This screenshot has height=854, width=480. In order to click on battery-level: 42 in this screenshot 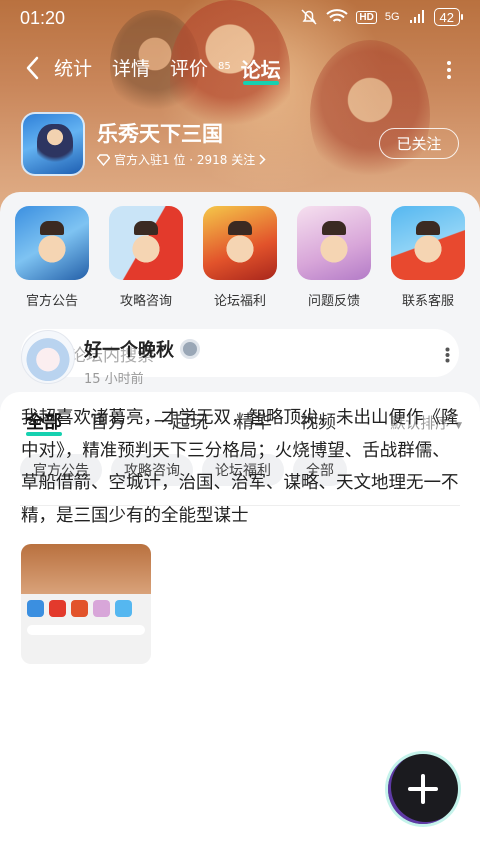, I will do `click(446, 17)`.